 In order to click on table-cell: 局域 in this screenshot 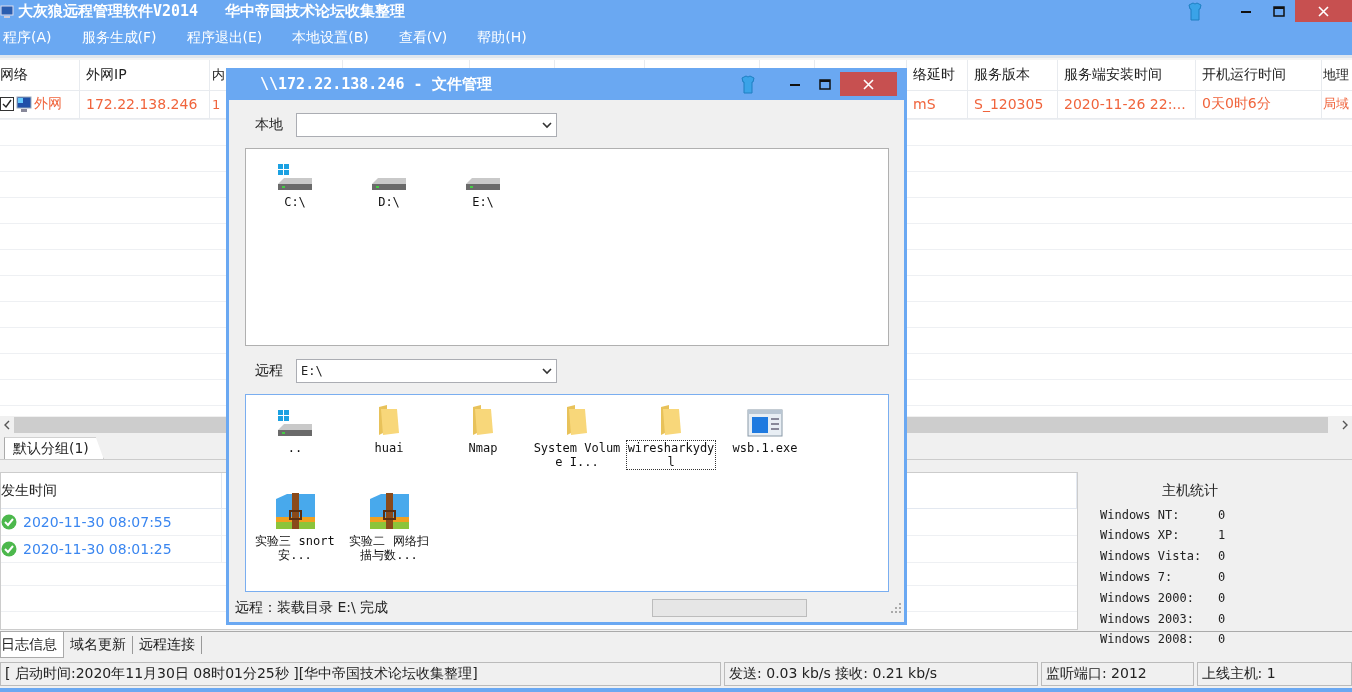, I will do `click(1337, 104)`.